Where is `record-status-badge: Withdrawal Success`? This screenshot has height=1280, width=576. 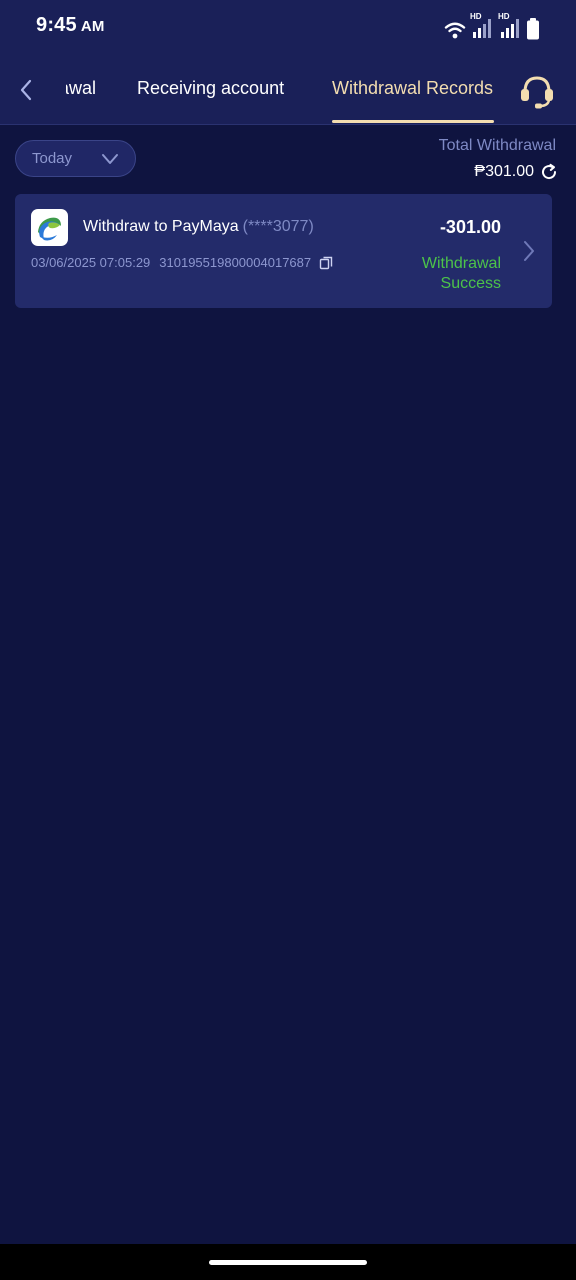
record-status-badge: Withdrawal Success is located at coordinates (461, 273).